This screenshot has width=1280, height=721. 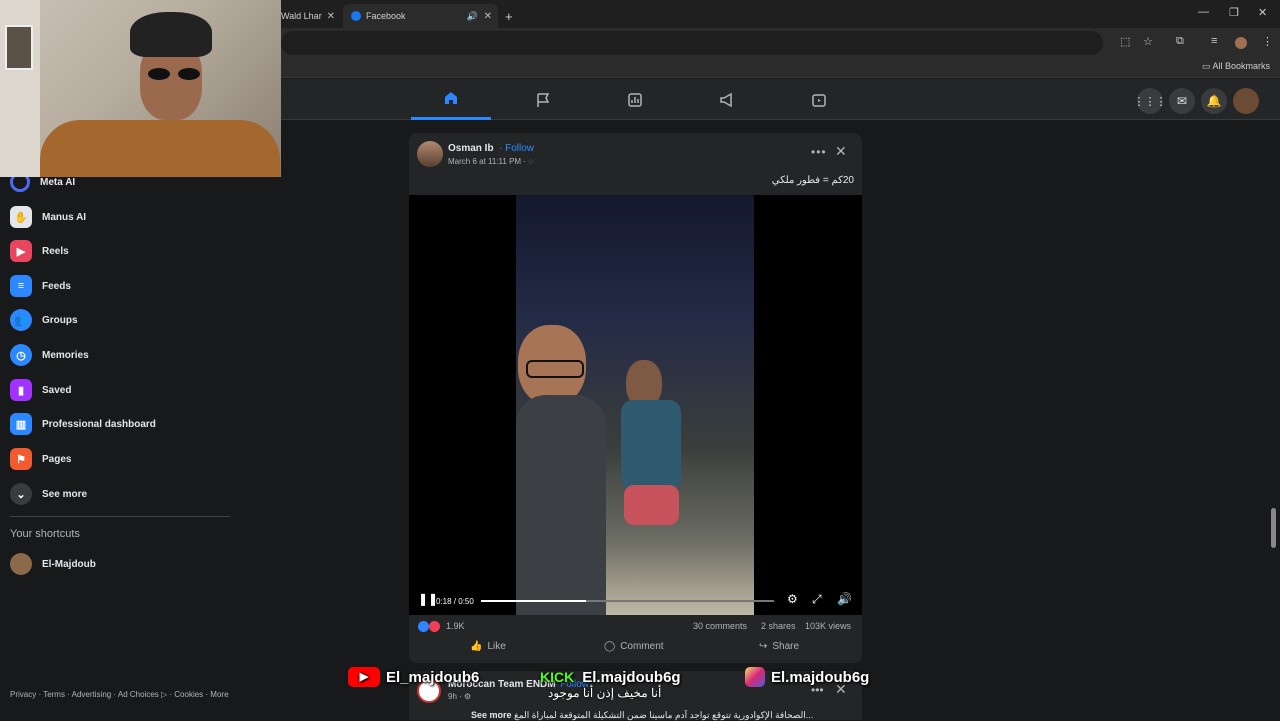 What do you see at coordinates (509, 16) in the screenshot?
I see `new-tab-button: +` at bounding box center [509, 16].